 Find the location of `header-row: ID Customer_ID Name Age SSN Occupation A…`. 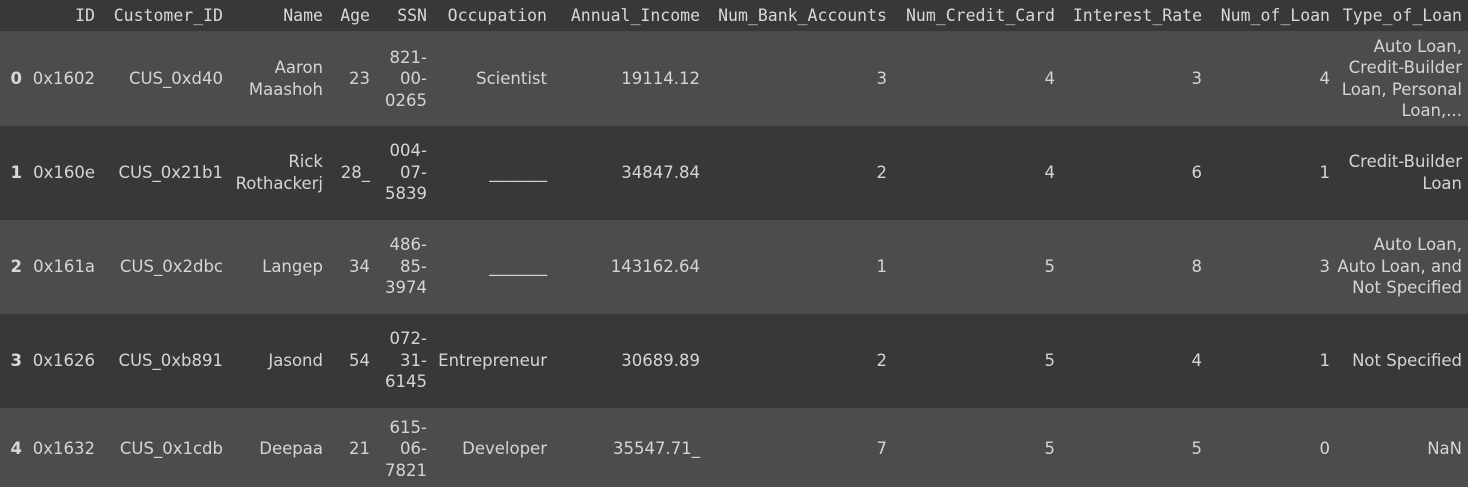

header-row: ID Customer_ID Name Age SSN Occupation A… is located at coordinates (734, 16).